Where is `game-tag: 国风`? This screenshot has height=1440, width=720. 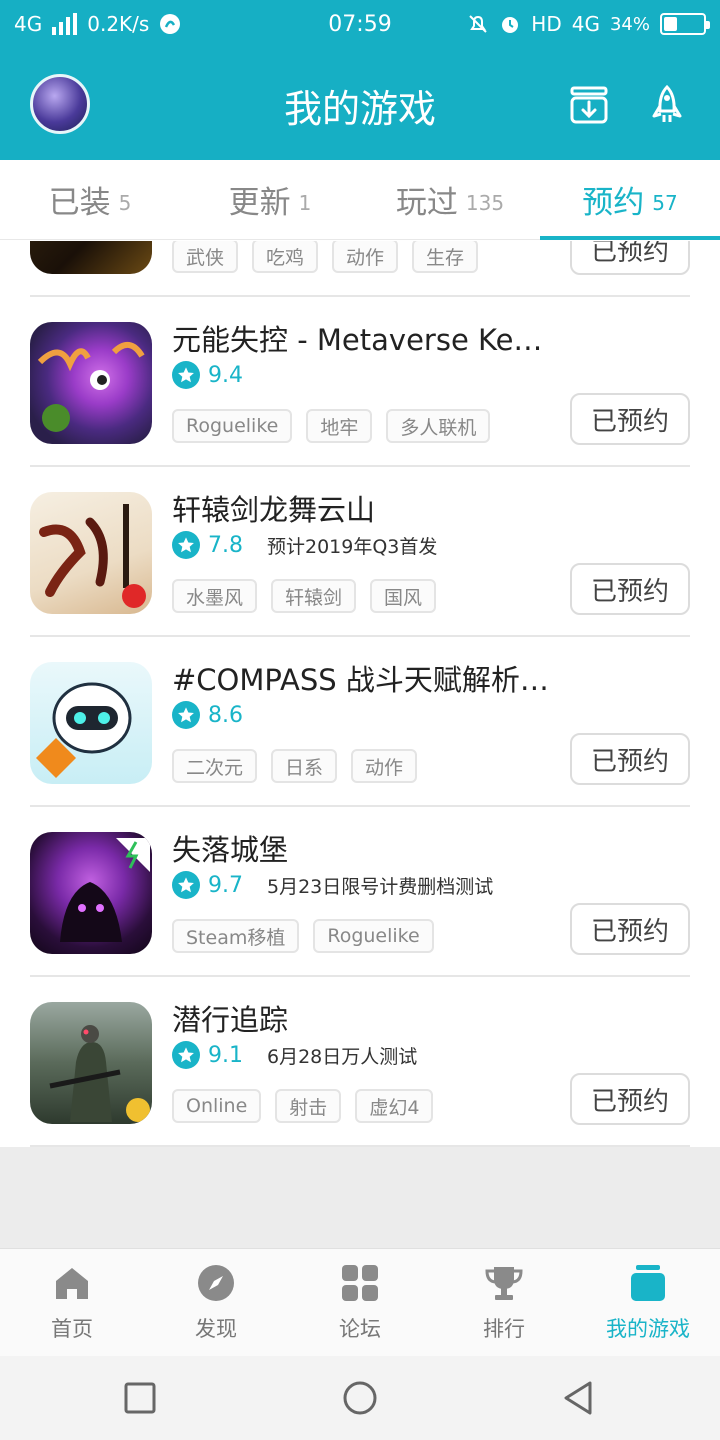
game-tag: 国风 is located at coordinates (403, 596).